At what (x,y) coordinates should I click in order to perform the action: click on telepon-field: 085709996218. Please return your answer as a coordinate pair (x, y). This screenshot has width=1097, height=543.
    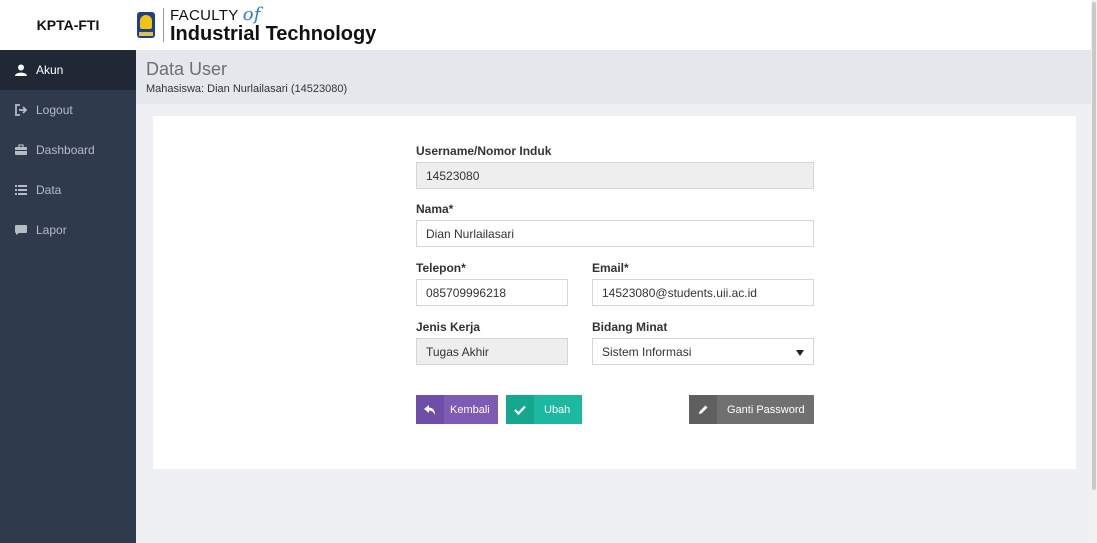
    Looking at the image, I should click on (492, 292).